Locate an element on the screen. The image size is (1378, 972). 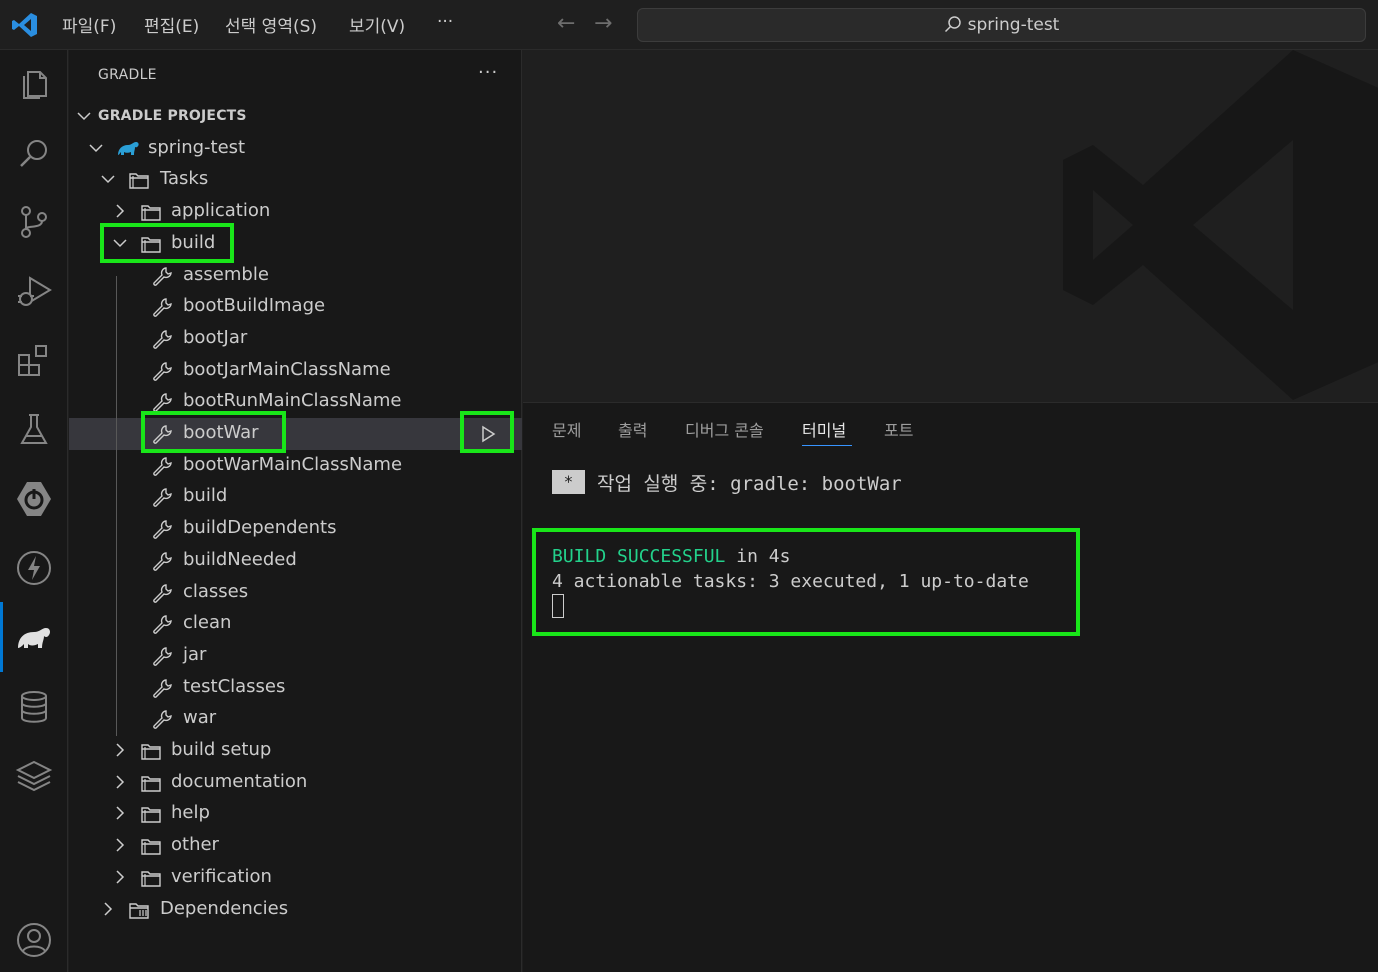
tab-ports: 포트 is located at coordinates (898, 429).